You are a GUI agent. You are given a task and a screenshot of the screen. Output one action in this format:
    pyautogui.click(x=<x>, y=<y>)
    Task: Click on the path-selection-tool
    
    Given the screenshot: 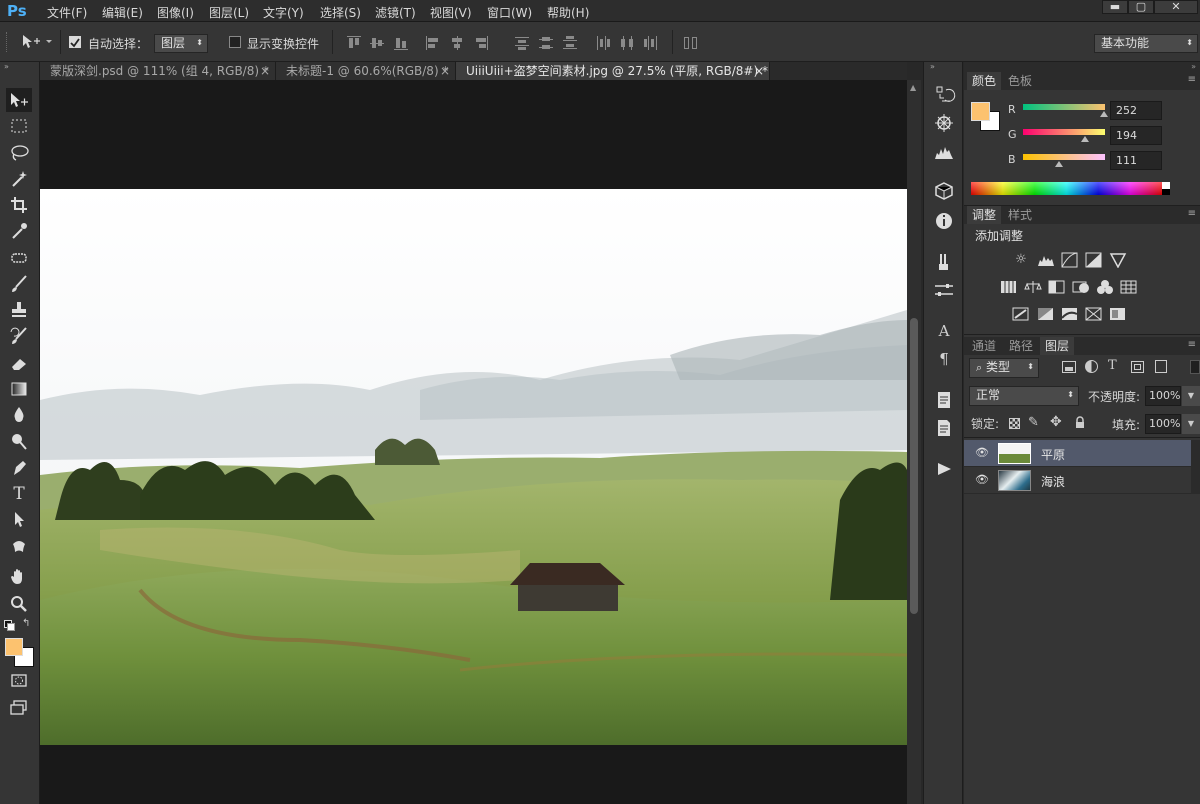 What is the action you would take?
    pyautogui.click(x=19, y=520)
    